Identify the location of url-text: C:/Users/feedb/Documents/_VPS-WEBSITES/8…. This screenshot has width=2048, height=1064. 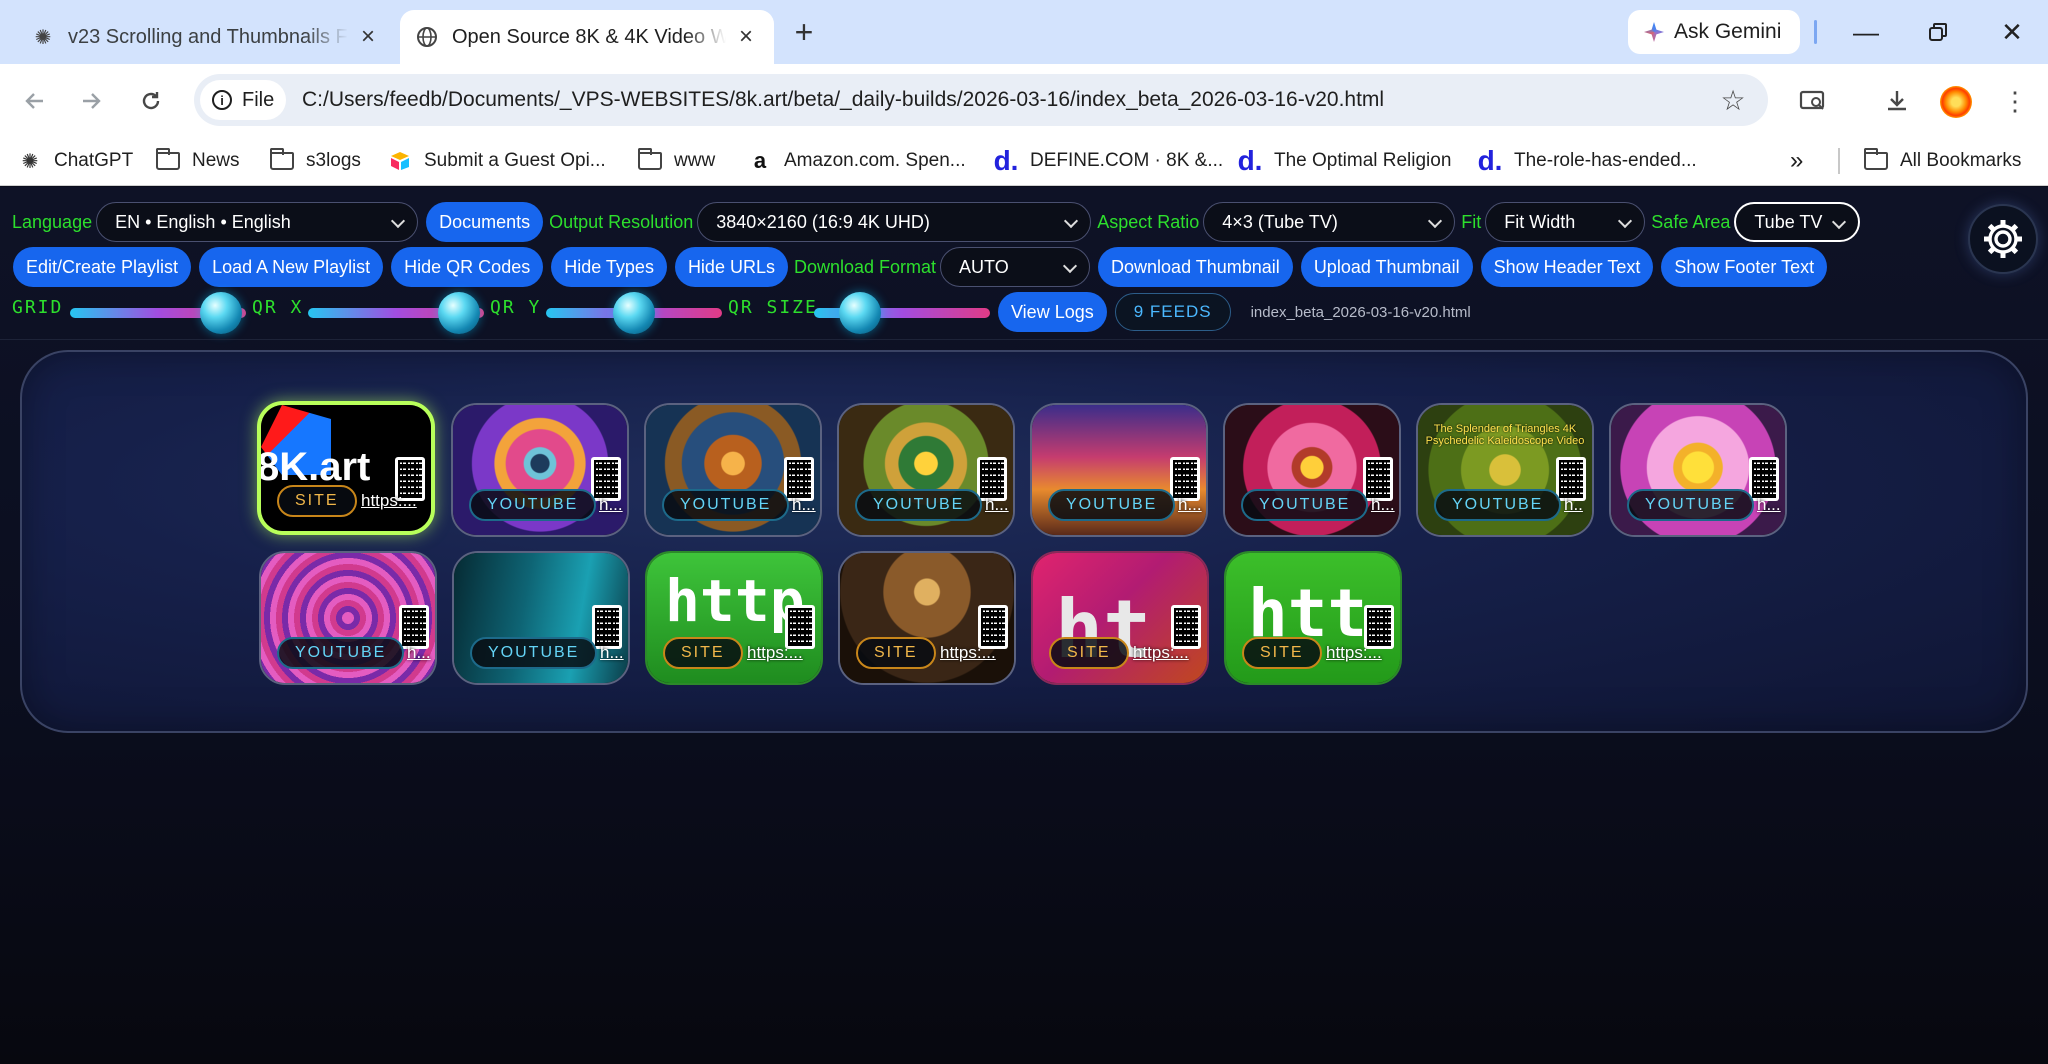
(1009, 100).